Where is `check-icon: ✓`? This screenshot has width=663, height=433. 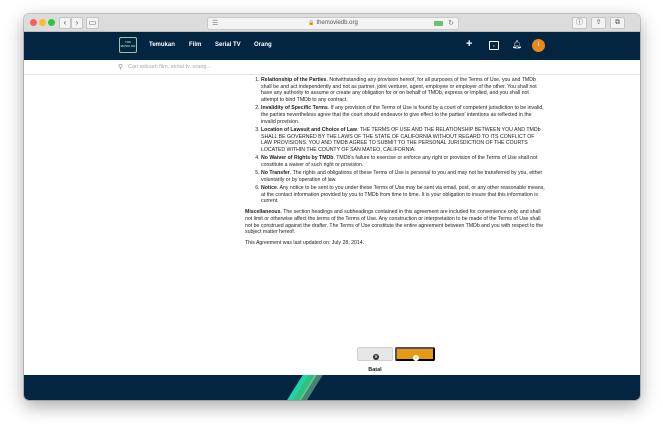
check-icon: ✓ is located at coordinates (416, 358).